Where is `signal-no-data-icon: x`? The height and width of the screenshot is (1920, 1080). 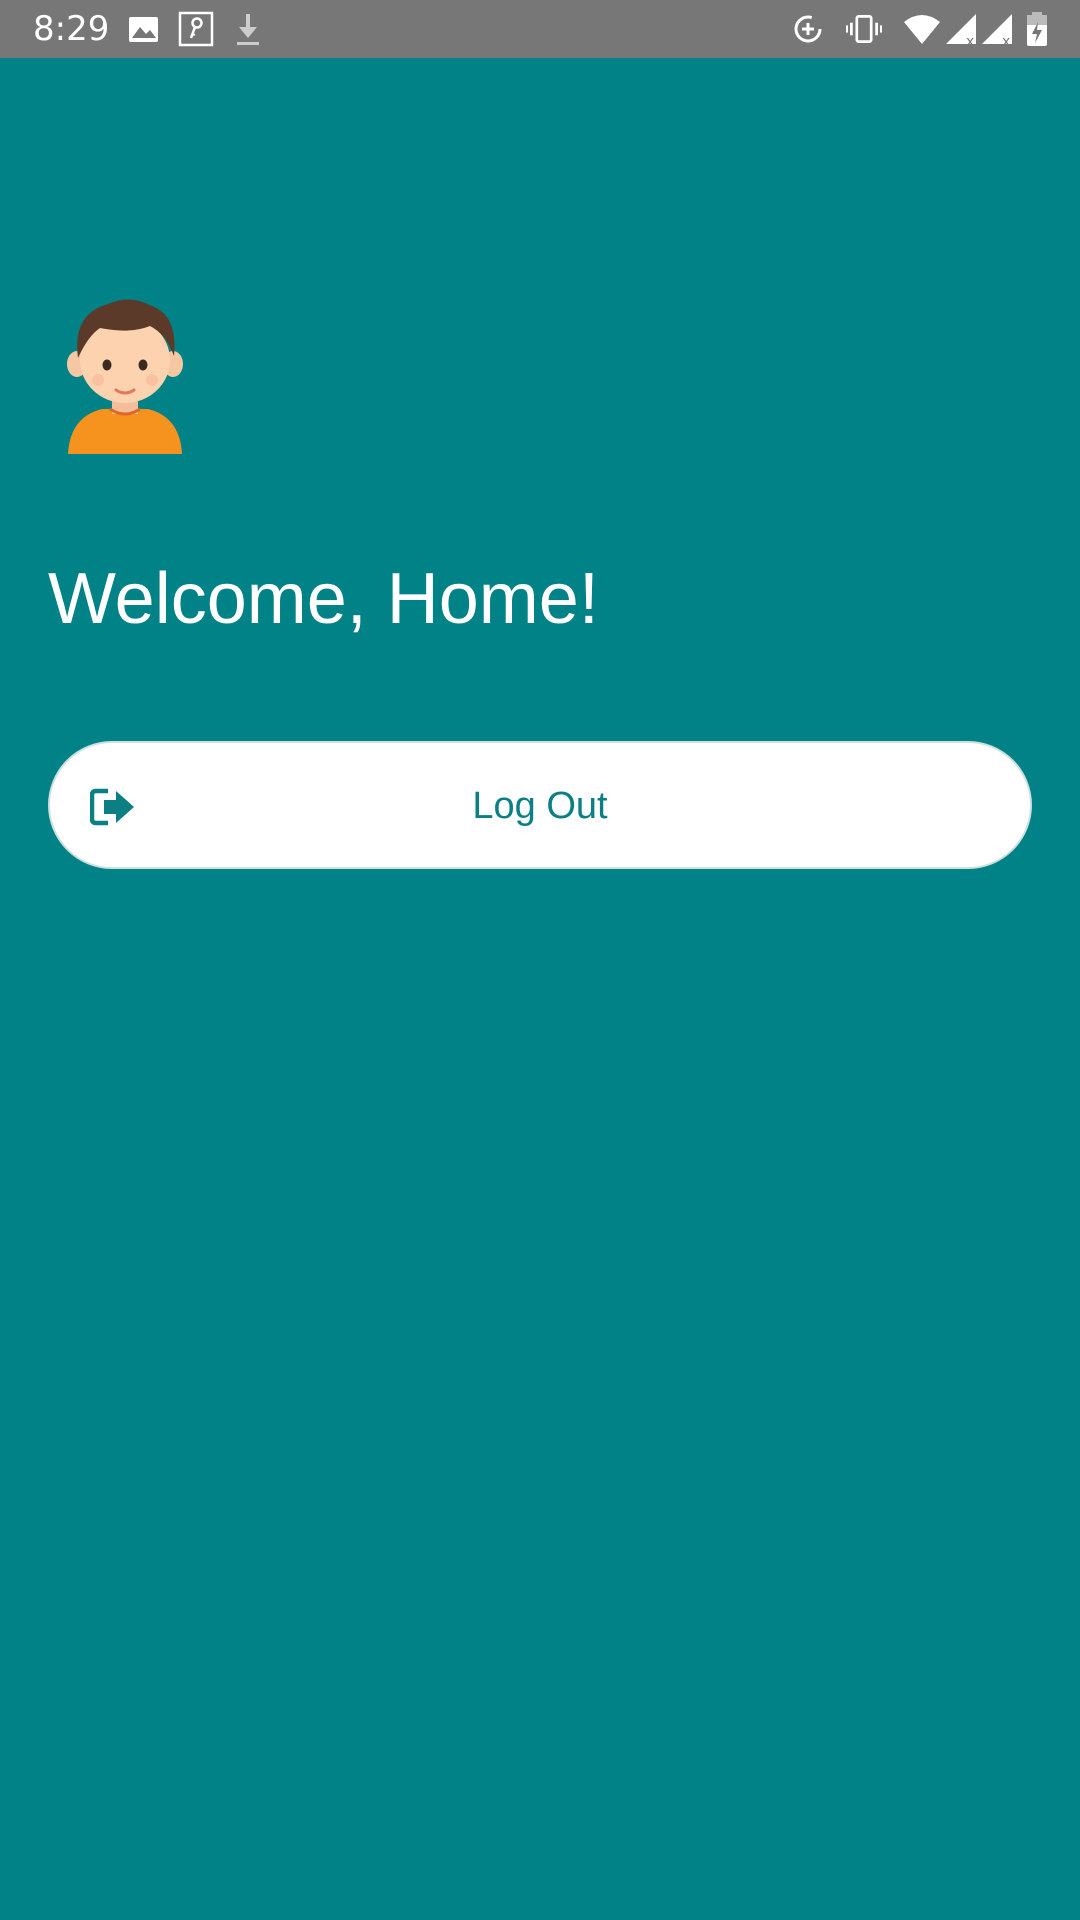 signal-no-data-icon: x is located at coordinates (962, 29).